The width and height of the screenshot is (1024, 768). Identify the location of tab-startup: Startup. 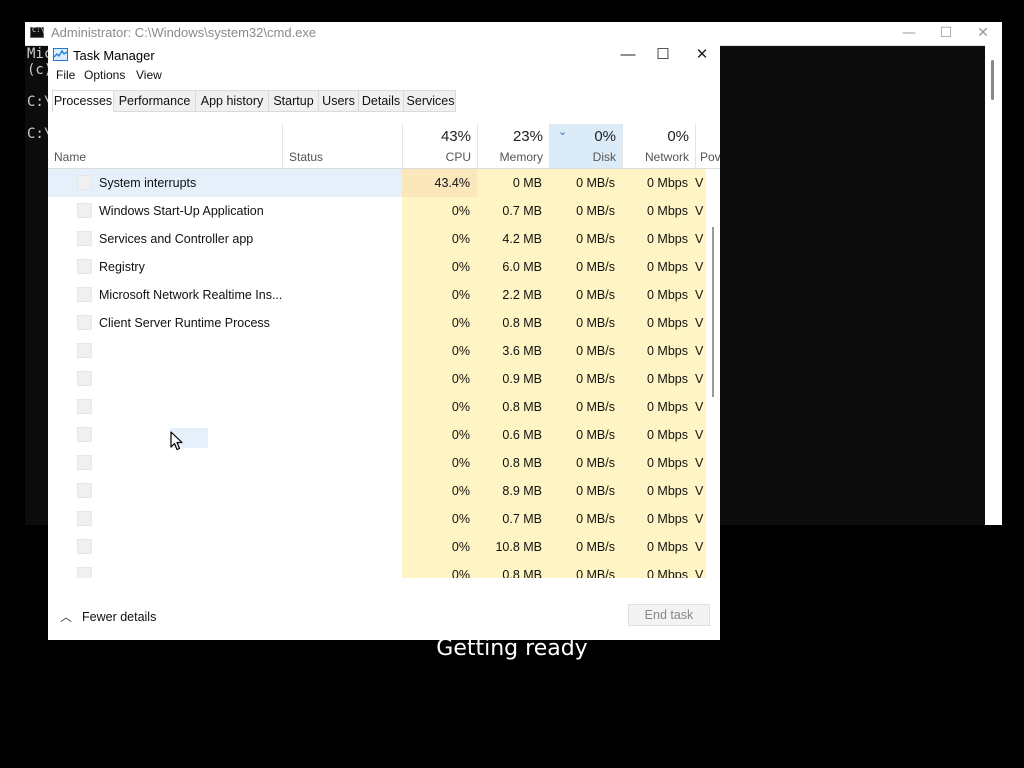
(294, 101).